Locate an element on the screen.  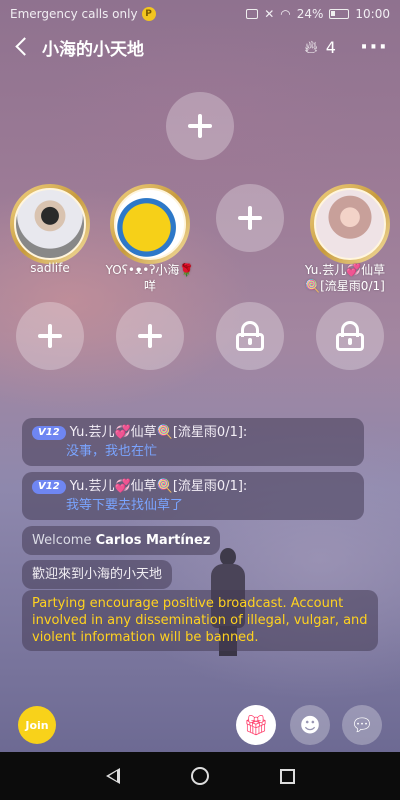
heat-count: 4 is located at coordinates (330, 47).